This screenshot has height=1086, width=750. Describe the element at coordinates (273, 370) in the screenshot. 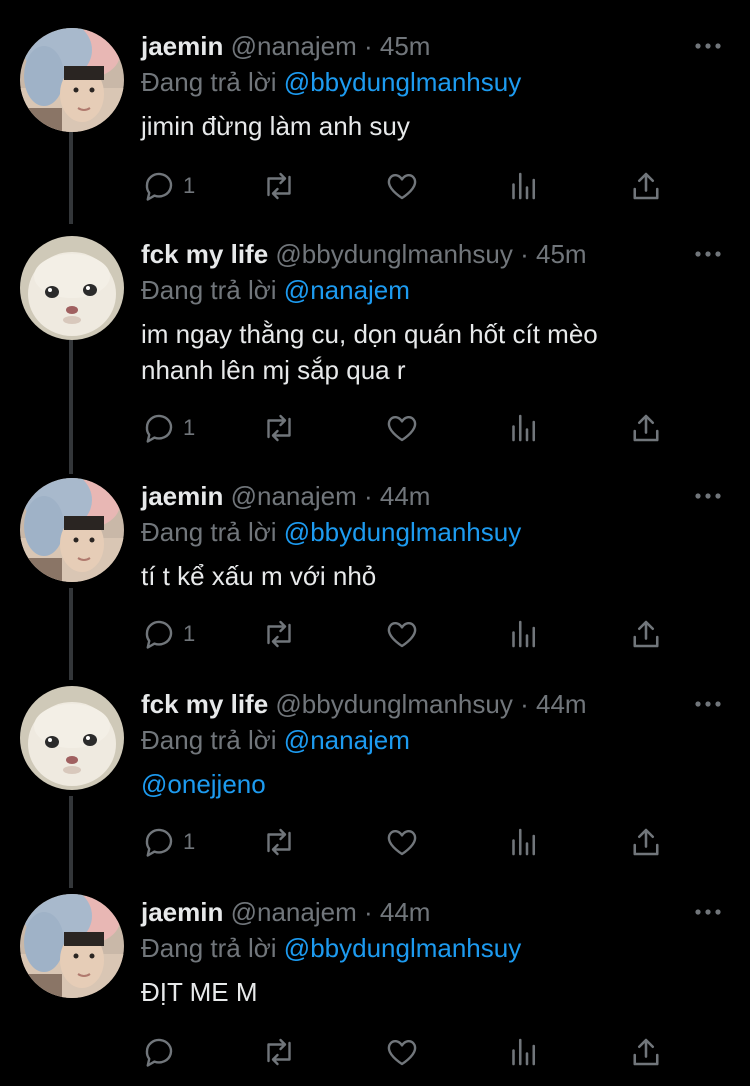

I see `tweet-text-line: nhanh lên mj sắp qua r` at that location.